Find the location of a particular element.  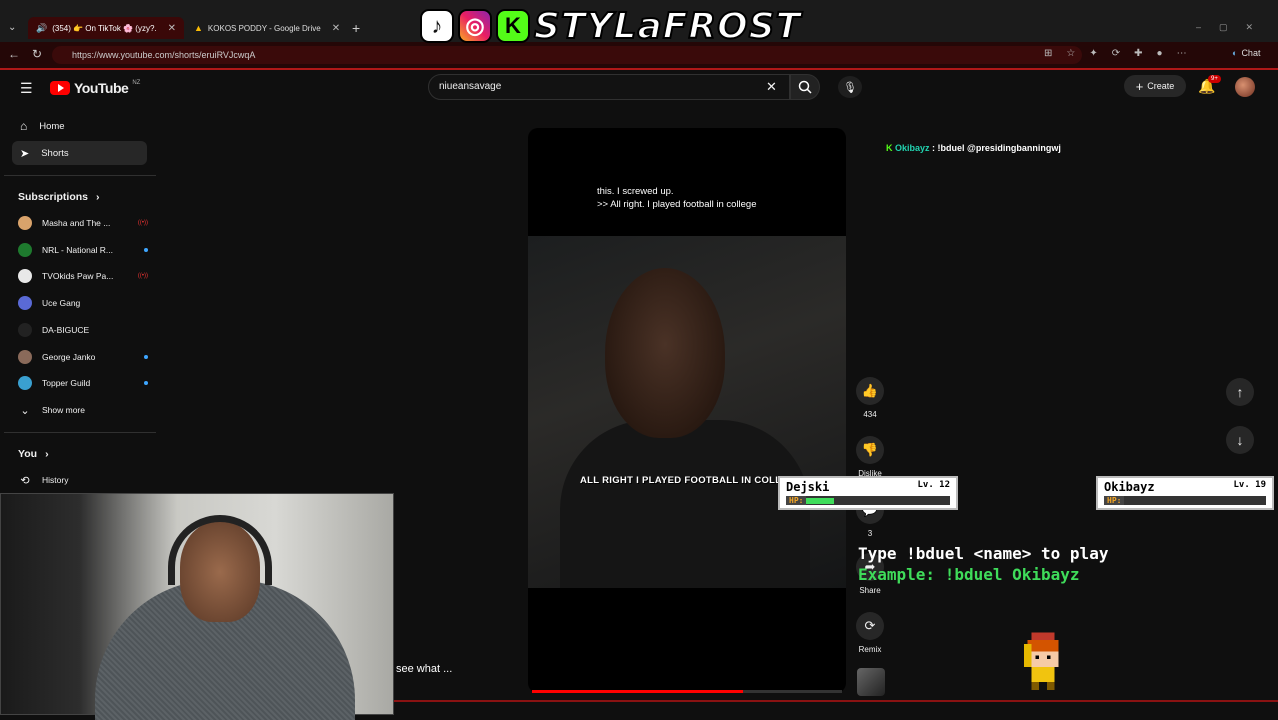

tab-google-drive: ▲ KOKOS PODDY - Google Drive ✕ is located at coordinates (266, 28).